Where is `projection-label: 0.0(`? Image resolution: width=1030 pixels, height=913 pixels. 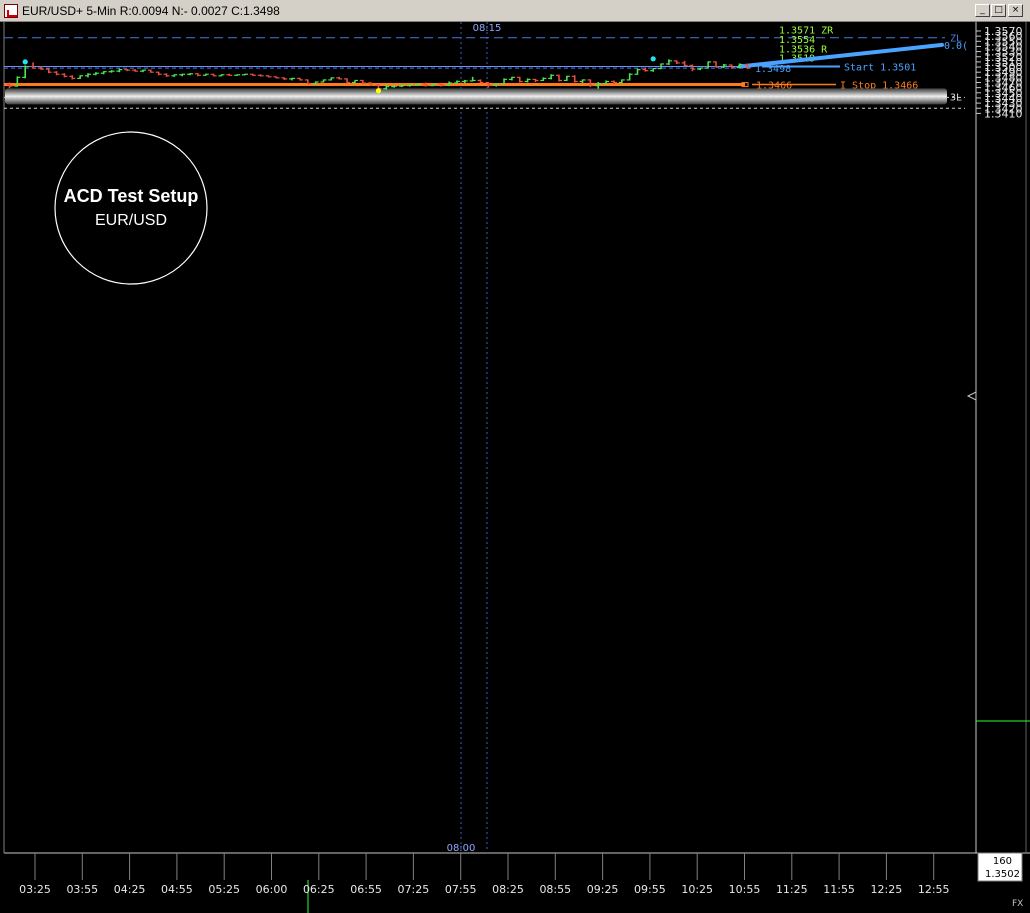
projection-label: 0.0( is located at coordinates (956, 46).